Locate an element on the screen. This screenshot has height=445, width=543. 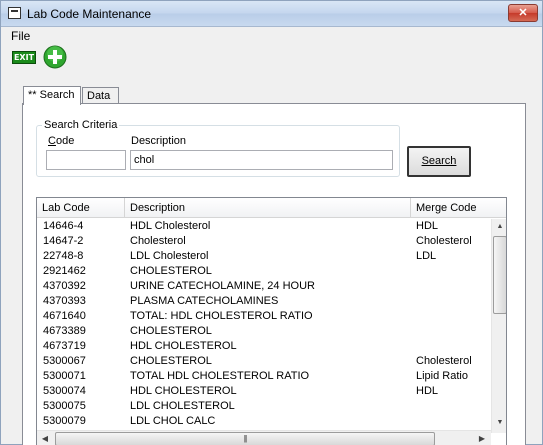
table-row: 2921462 CHOLESTEROL is located at coordinates (264, 271).